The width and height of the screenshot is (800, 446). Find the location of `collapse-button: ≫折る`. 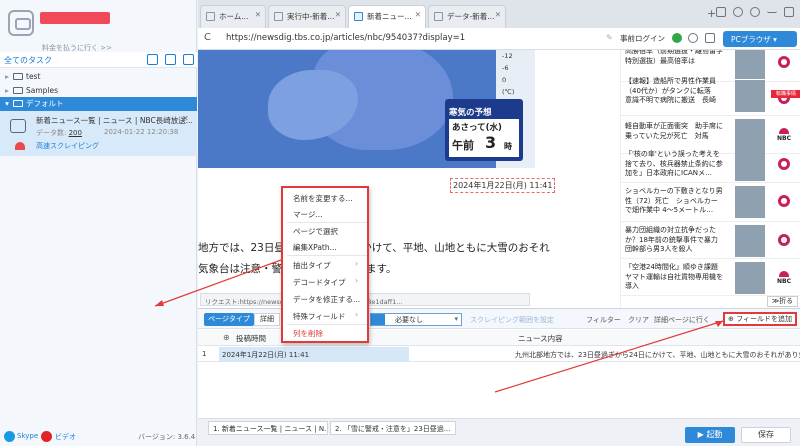

collapse-button: ≫折る is located at coordinates (782, 301).